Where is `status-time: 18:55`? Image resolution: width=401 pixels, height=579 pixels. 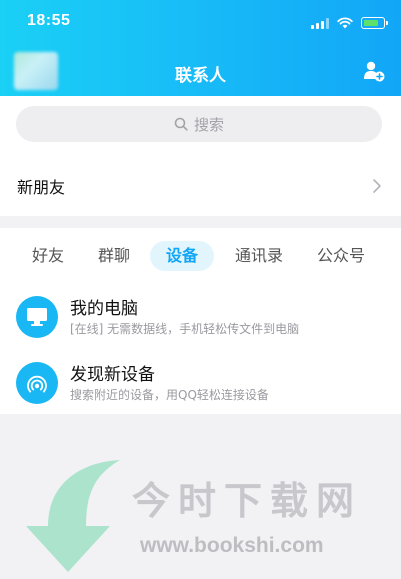
status-time: 18:55 is located at coordinates (49, 20).